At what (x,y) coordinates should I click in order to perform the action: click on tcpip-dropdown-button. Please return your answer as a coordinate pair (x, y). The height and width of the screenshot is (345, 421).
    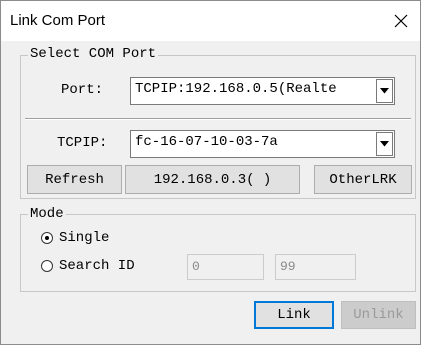
    Looking at the image, I should click on (384, 144).